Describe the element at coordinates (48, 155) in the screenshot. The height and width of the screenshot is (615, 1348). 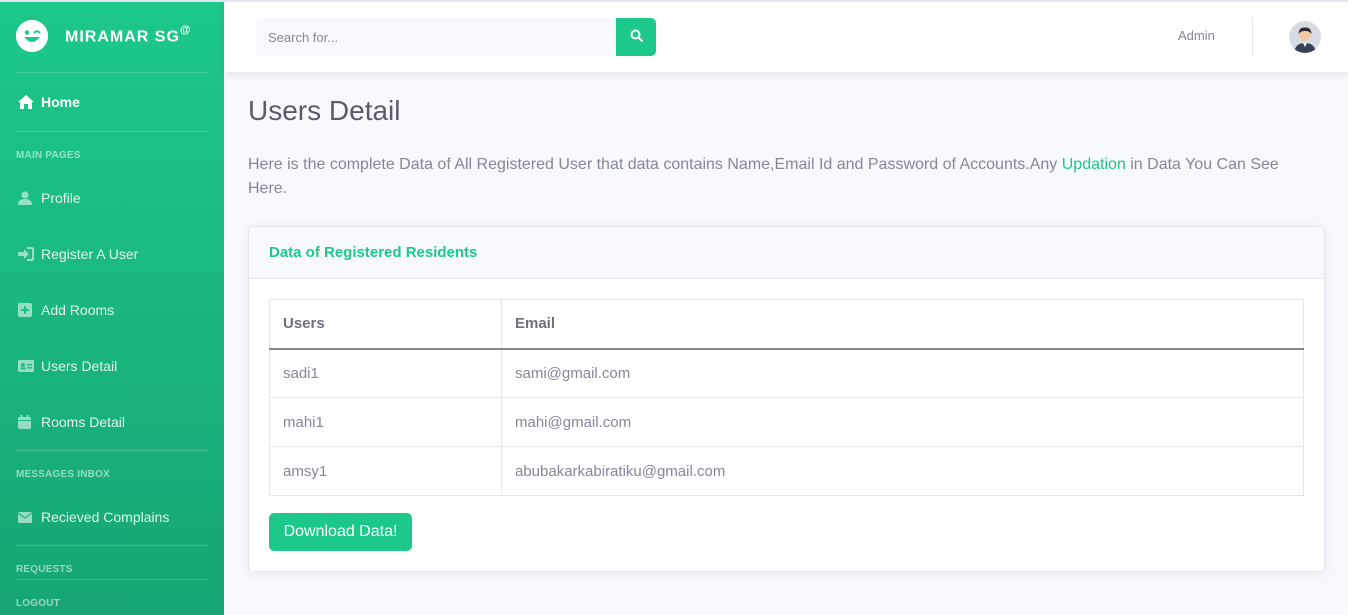
I see `sidebar-heading-main-pages: MAIN PAGES` at that location.